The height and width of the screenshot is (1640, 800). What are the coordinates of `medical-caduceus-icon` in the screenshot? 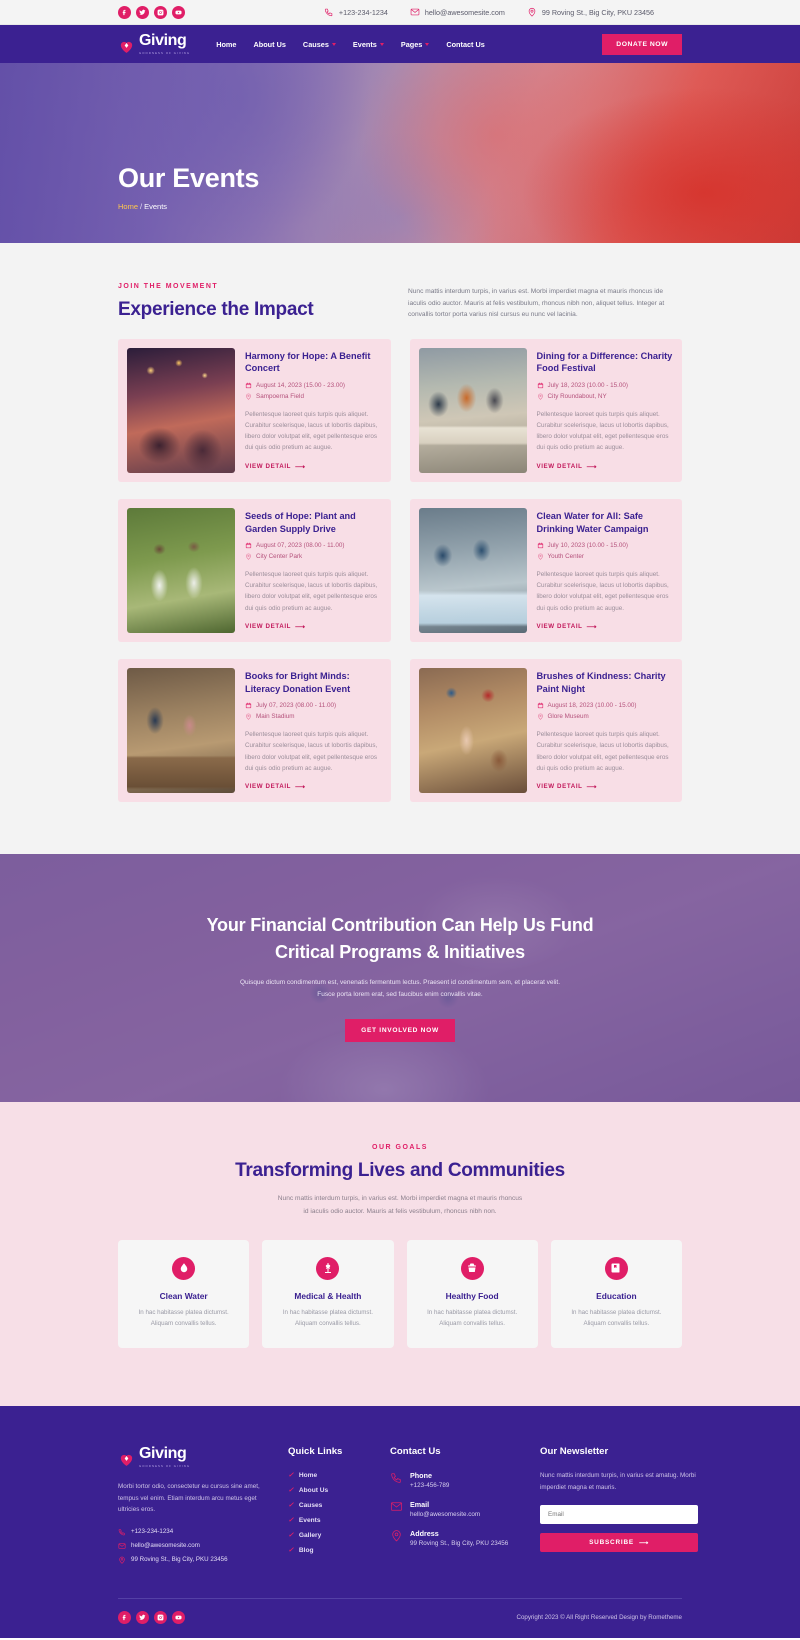 It's located at (328, 1268).